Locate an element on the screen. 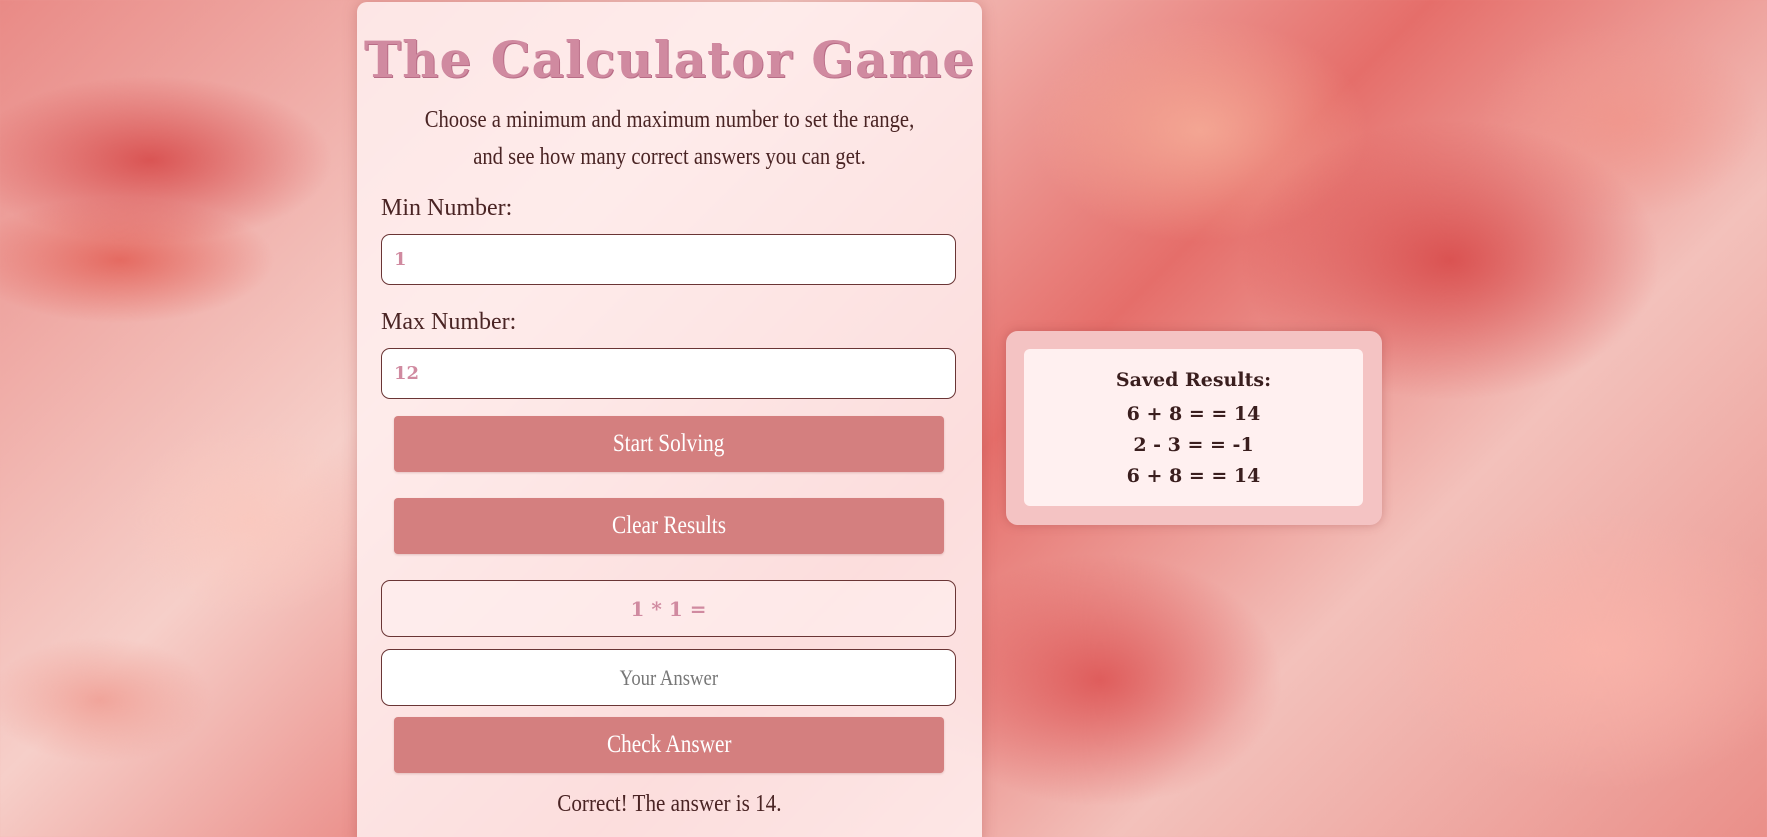  start-solving-label: Start Solving is located at coordinates (669, 443).